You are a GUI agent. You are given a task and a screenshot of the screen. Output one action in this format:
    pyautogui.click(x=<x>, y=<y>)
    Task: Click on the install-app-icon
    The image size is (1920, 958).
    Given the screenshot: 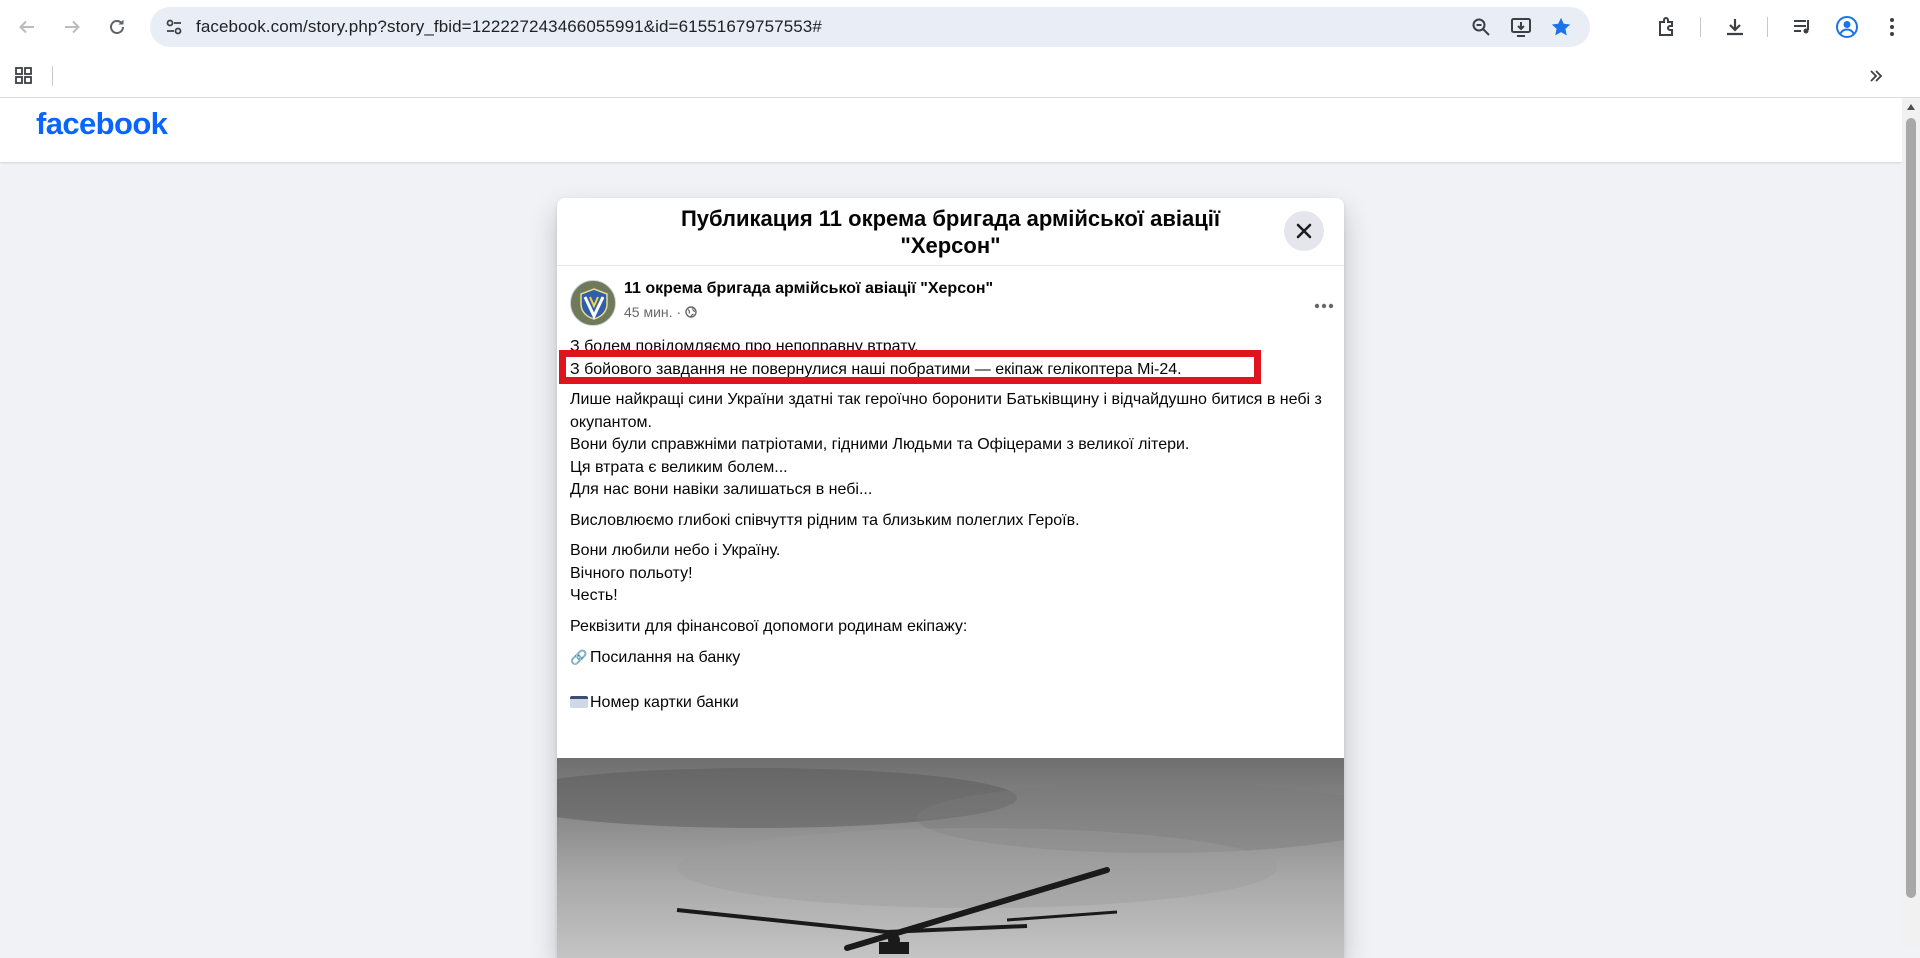 What is the action you would take?
    pyautogui.click(x=1521, y=27)
    